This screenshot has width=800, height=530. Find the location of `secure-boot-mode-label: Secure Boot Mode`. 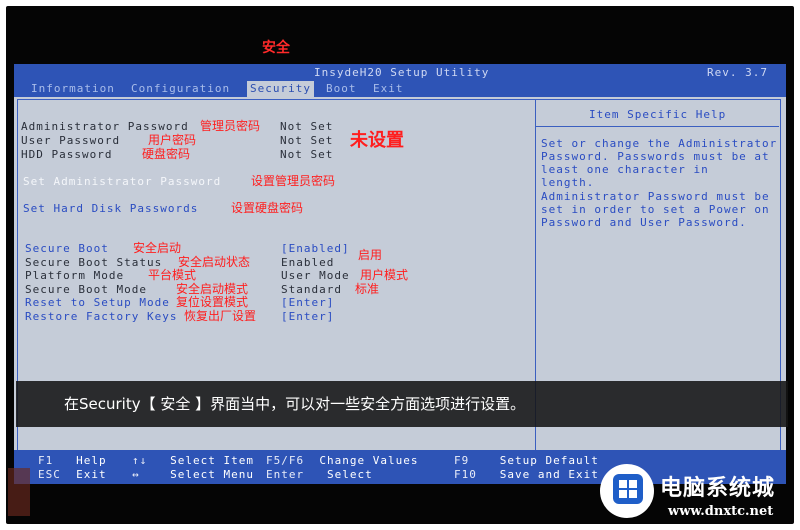

secure-boot-mode-label: Secure Boot Mode is located at coordinates (86, 289).